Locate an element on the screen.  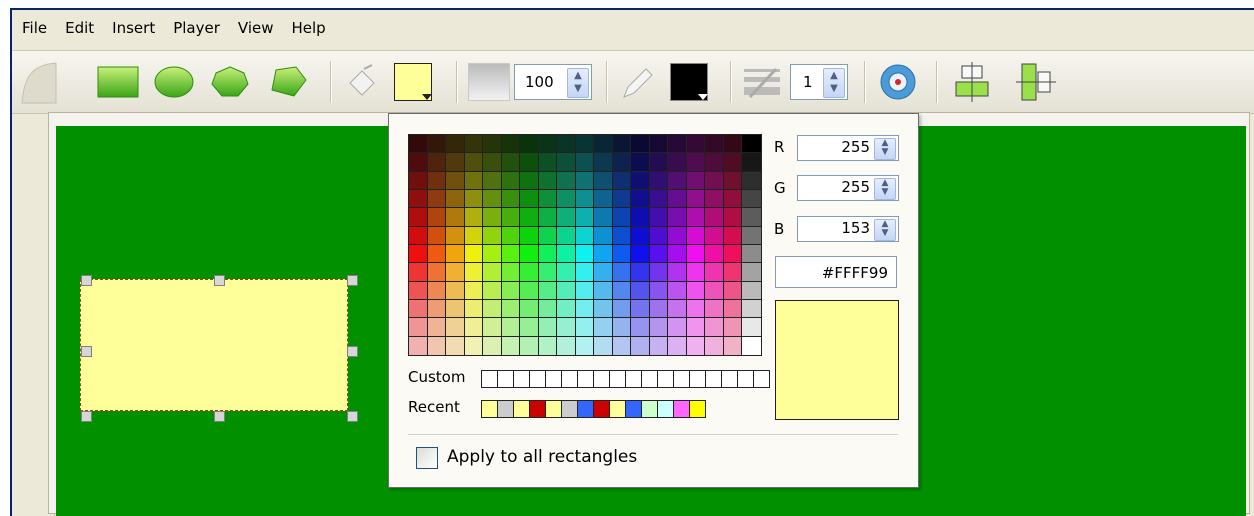
rectangle-shape-icon is located at coordinates (118, 82).